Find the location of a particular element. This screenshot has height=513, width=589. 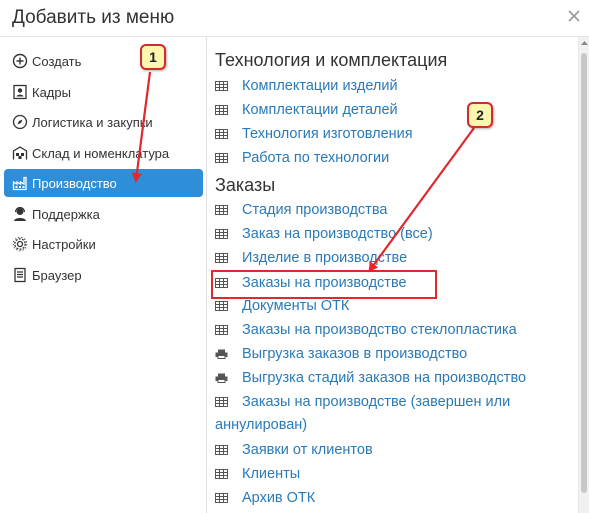

section-title-orders: Заказы is located at coordinates (245, 185).